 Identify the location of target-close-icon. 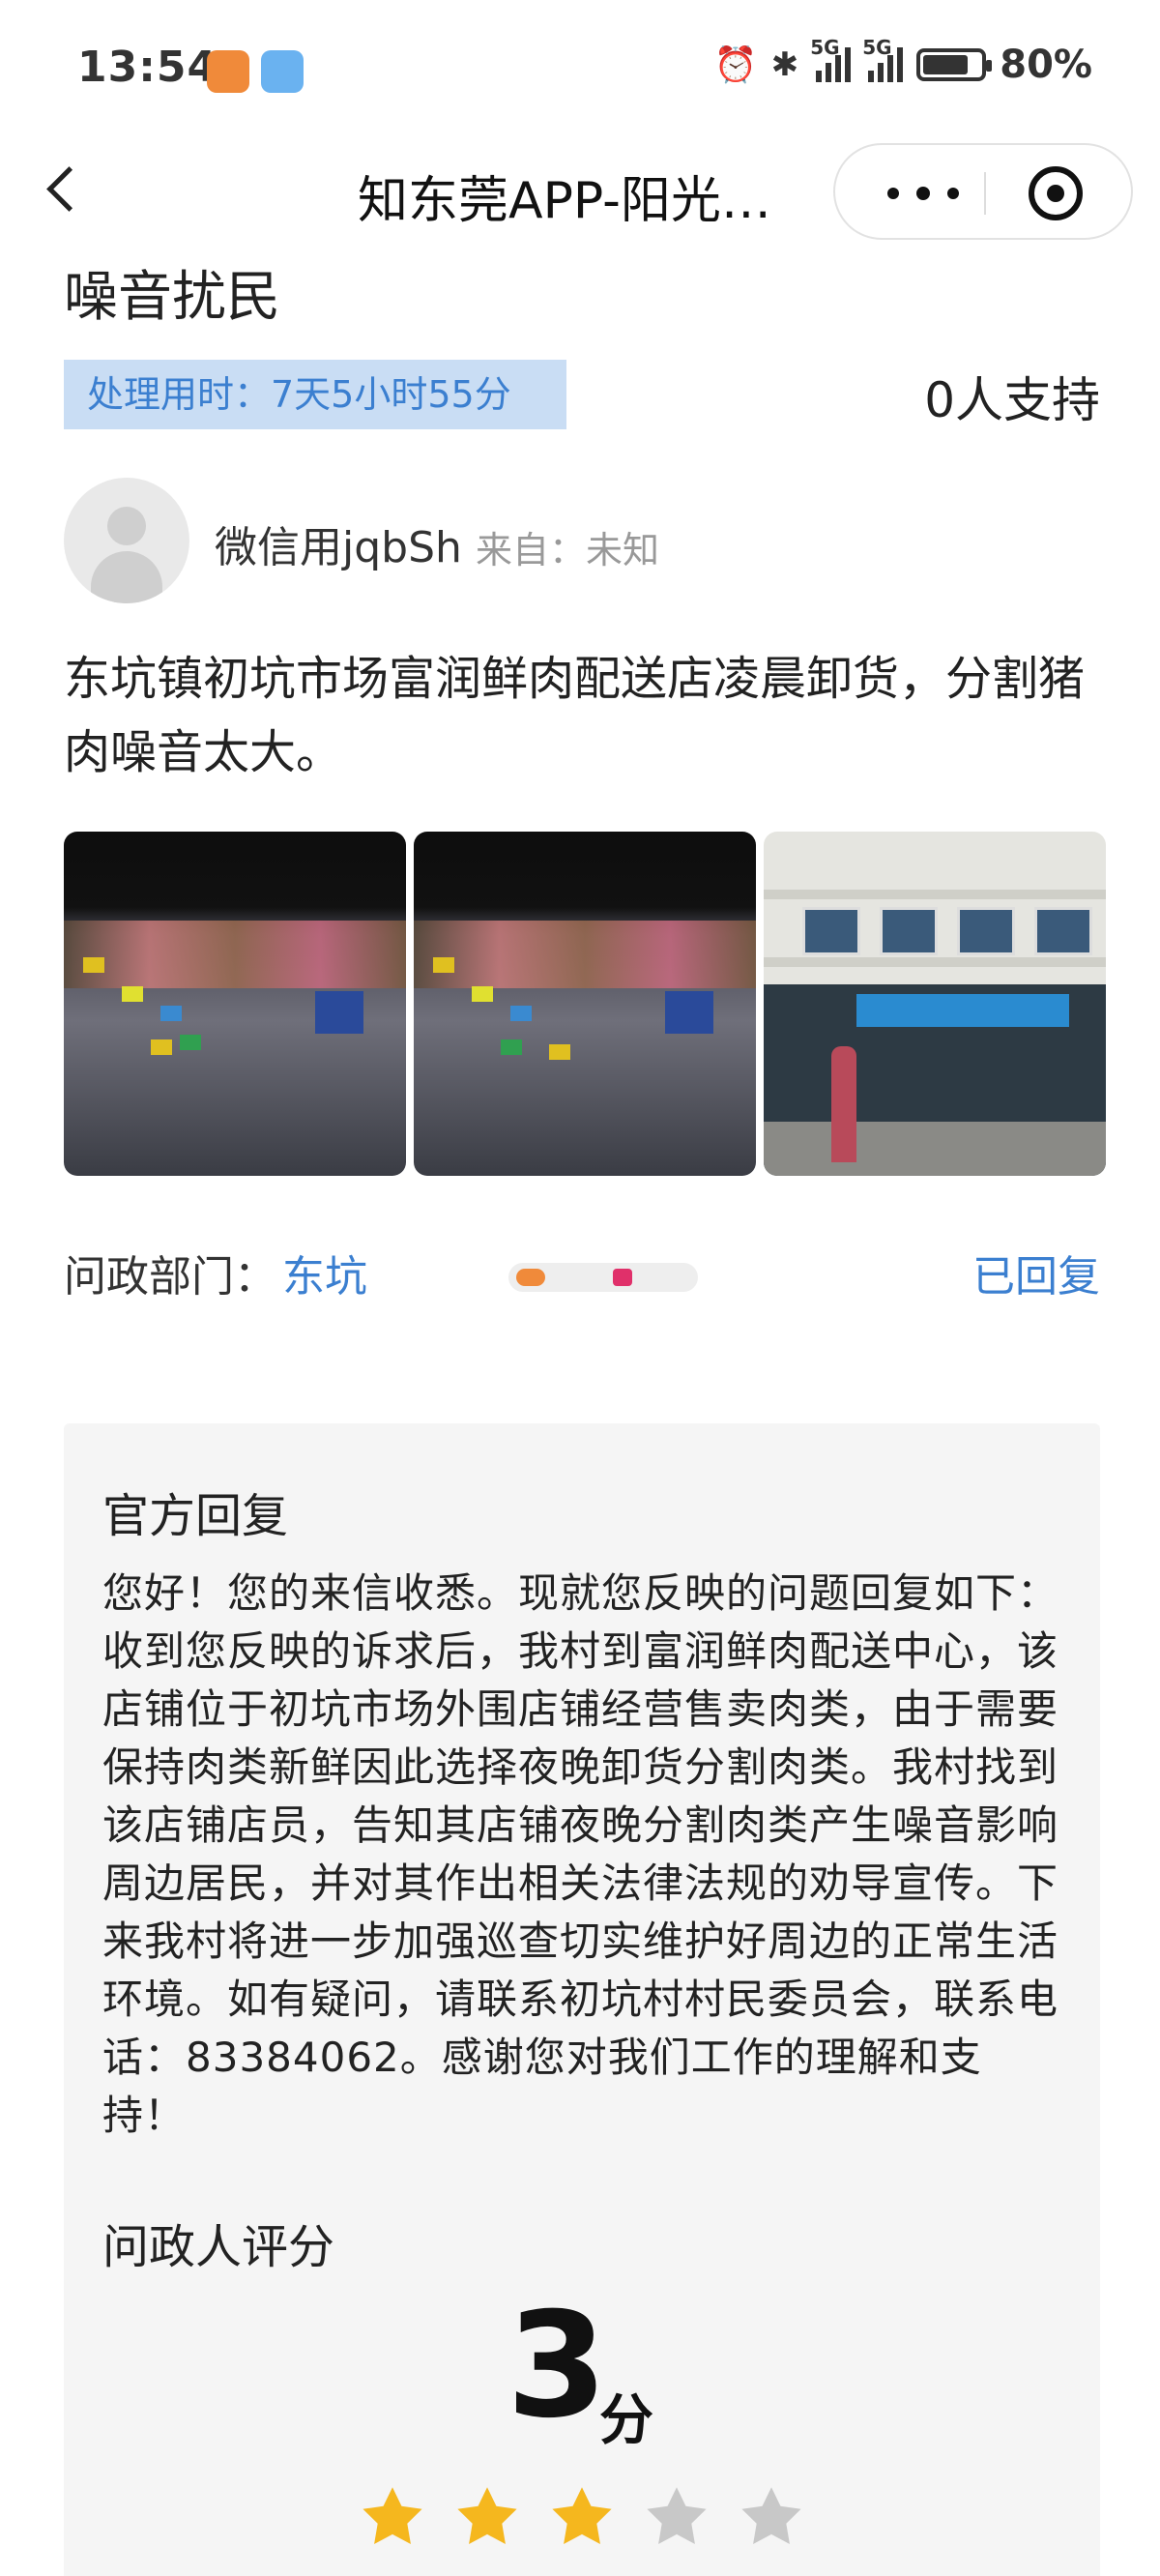
(1056, 193).